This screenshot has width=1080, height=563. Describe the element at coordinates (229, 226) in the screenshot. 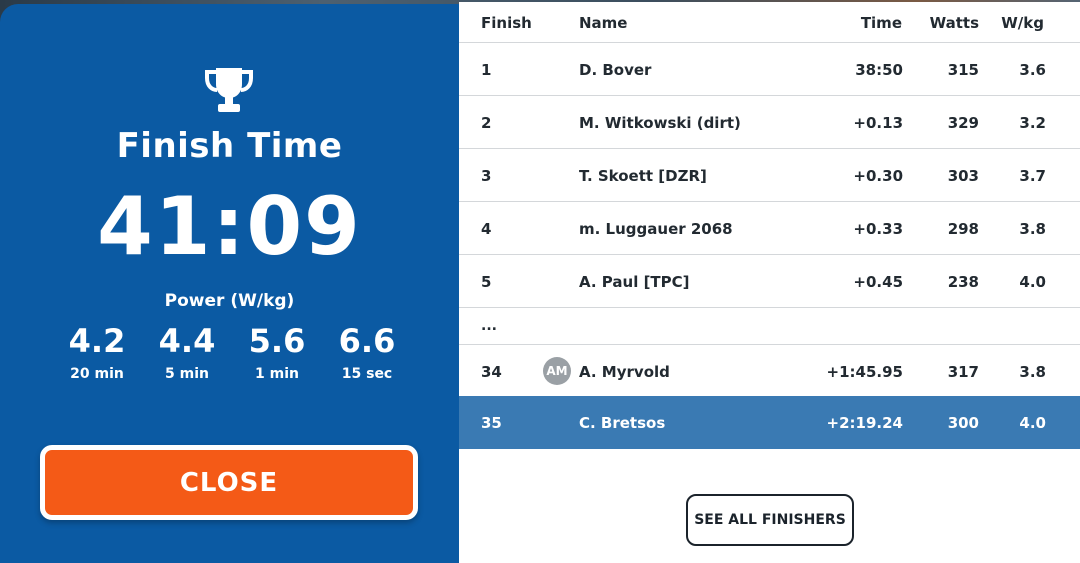

I see `finish-time-value: 41:09` at that location.